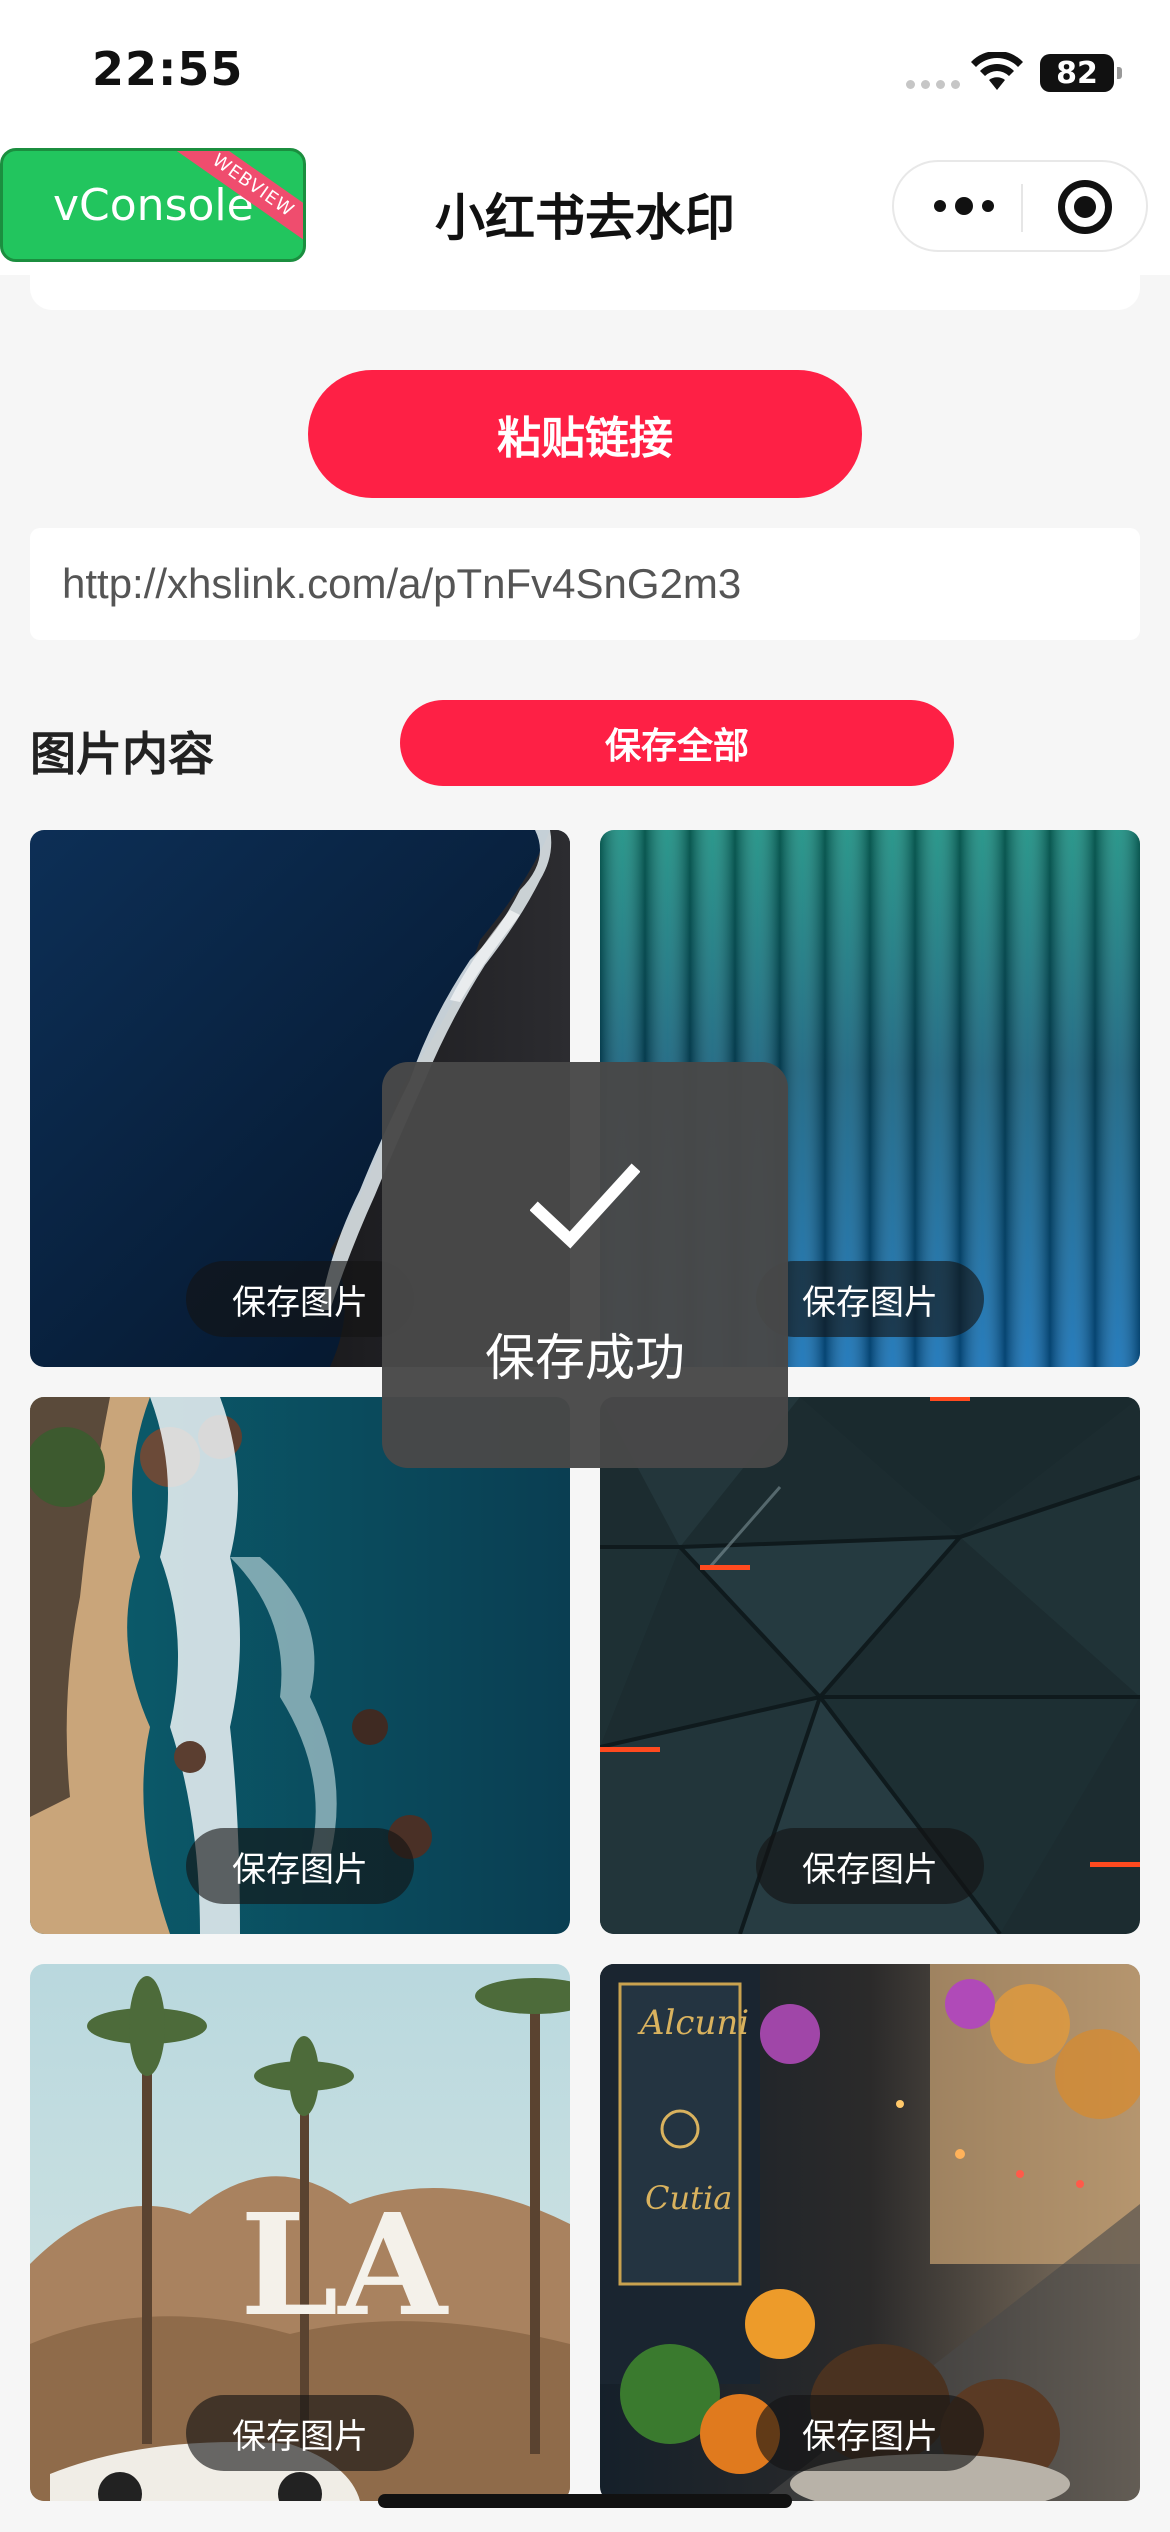  Describe the element at coordinates (585, 1358) in the screenshot. I see `toast-message: 保存成功` at that location.